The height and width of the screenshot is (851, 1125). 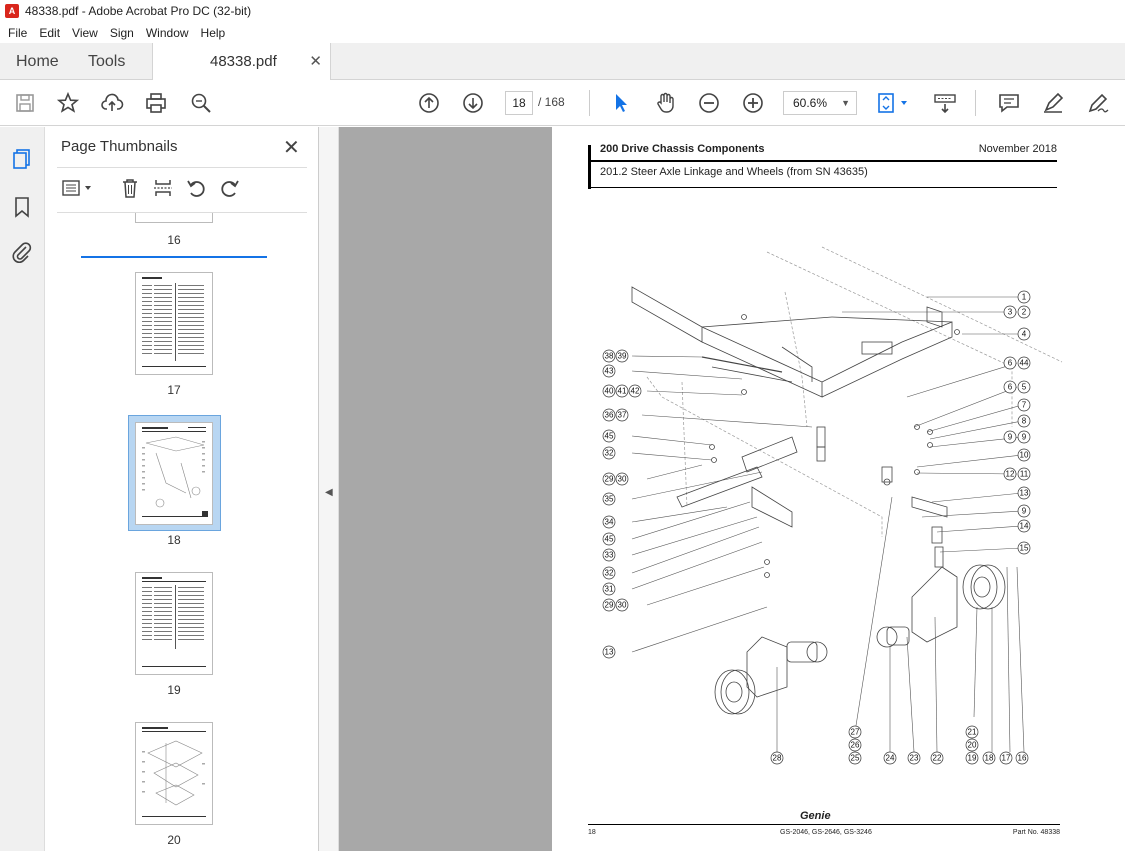 What do you see at coordinates (709, 103) in the screenshot?
I see `zoom-out-icon` at bounding box center [709, 103].